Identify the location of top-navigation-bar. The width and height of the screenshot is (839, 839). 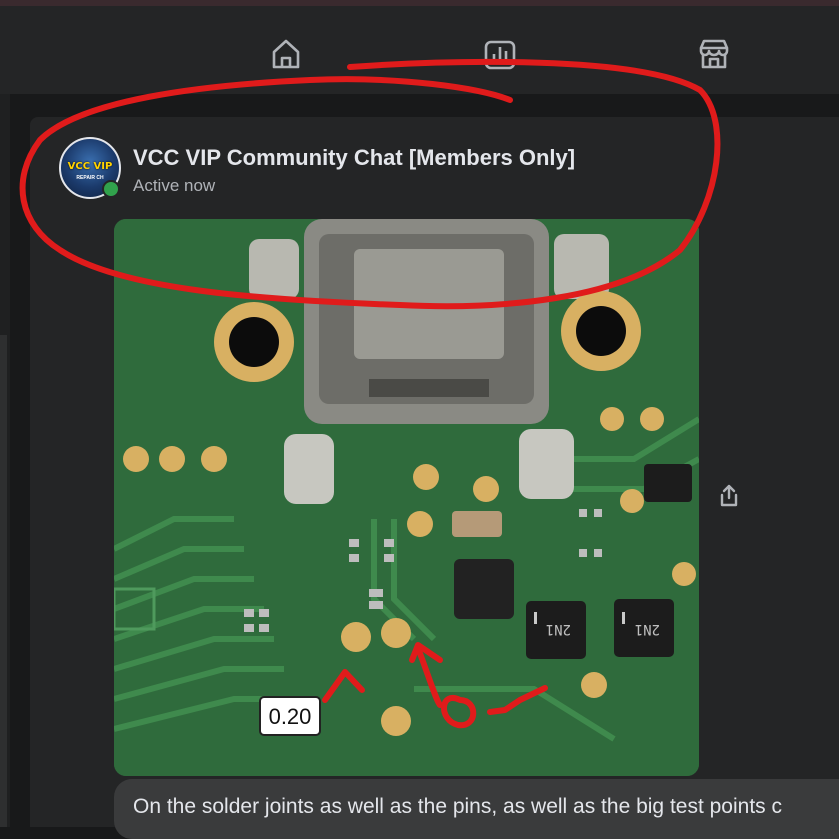
(419, 47).